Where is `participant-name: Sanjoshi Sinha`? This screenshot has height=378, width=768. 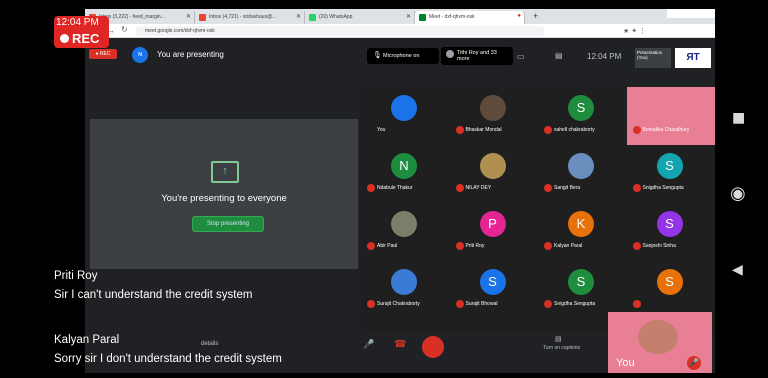
participant-name: Sanjoshi Sinha is located at coordinates (659, 246).